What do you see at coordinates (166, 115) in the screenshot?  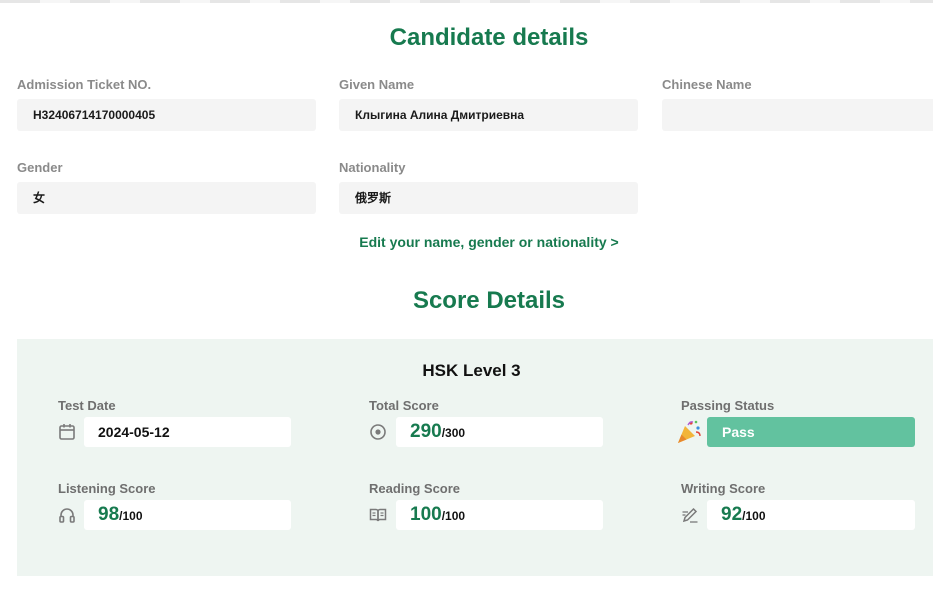 I see `admission-ticket-field: H32406714170000405` at bounding box center [166, 115].